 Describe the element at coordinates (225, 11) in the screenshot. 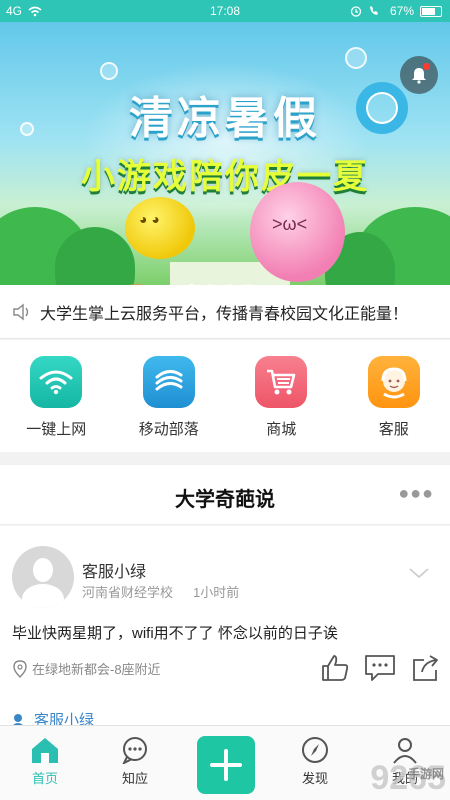

I see `status-bar: 4G 17:08 67%` at that location.